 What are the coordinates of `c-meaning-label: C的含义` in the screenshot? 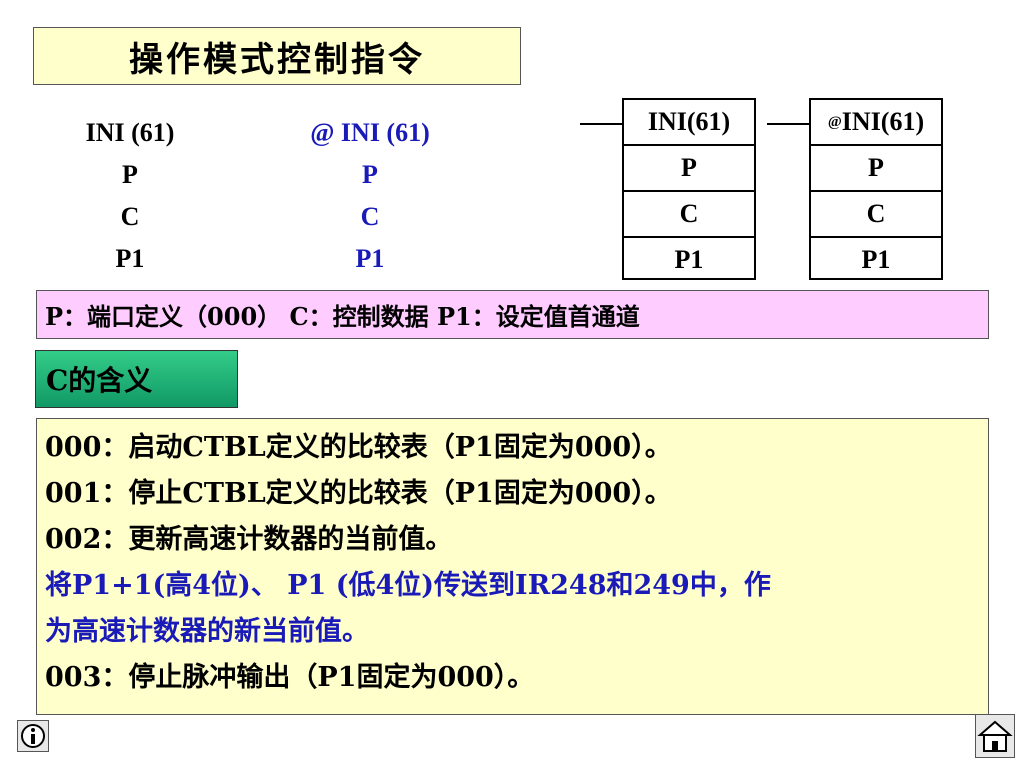 It's located at (136, 379).